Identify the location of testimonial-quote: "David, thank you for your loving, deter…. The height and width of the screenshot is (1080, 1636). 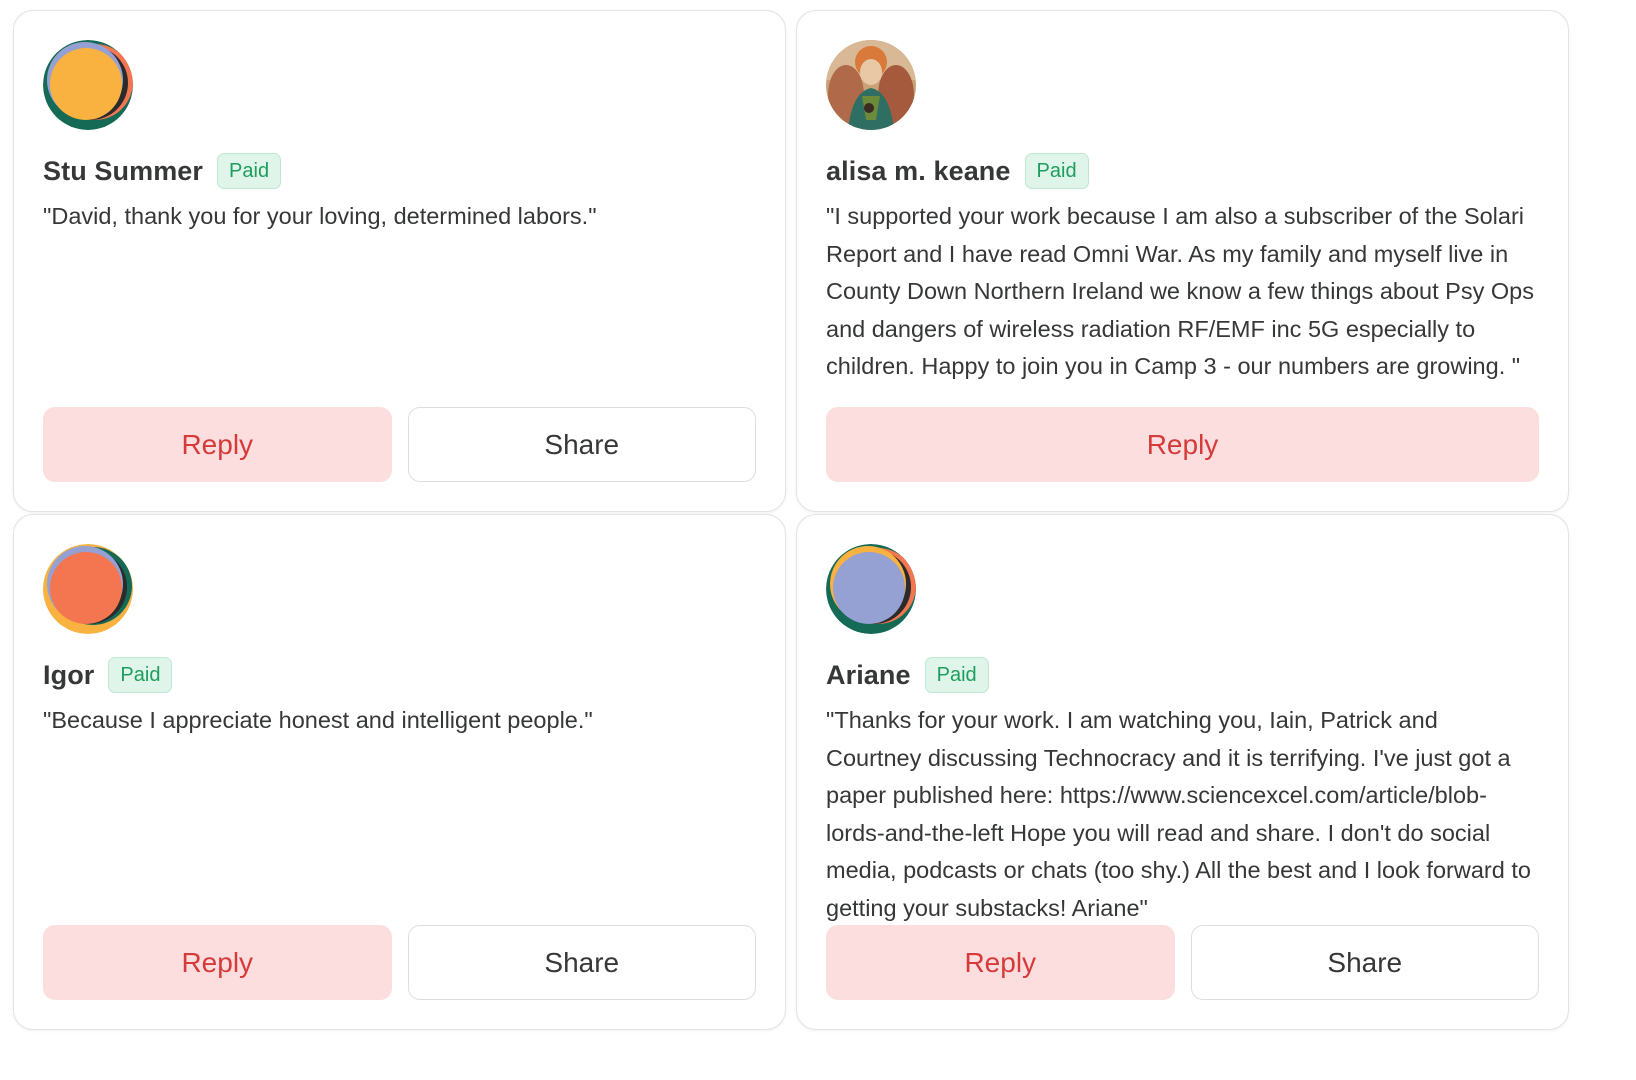
(320, 216).